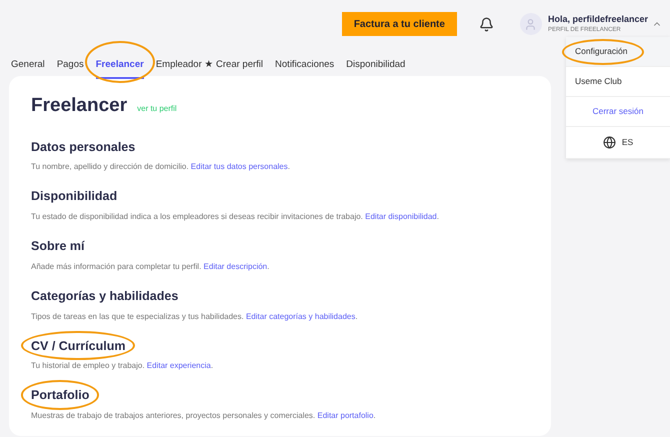  What do you see at coordinates (235, 217) in the screenshot?
I see `section-description: Tu estado de disponibilidad indica a los empleadores si deseas recibir invitaciones de trabajo. Editar disponibilidad.` at bounding box center [235, 217].